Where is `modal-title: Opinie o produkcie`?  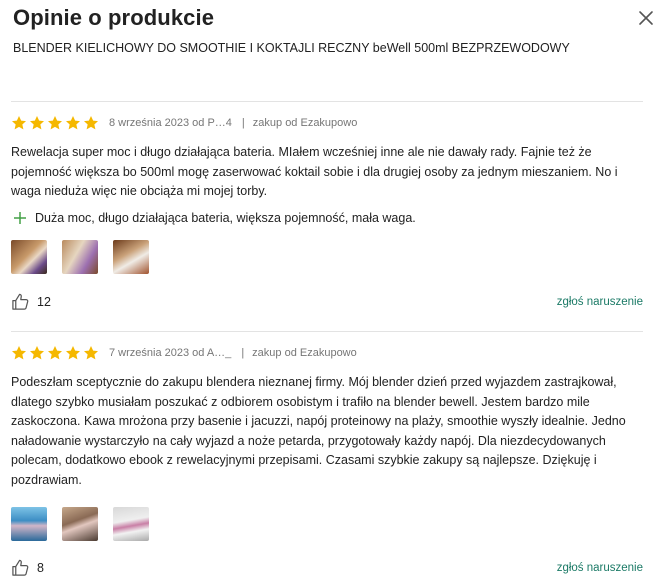
modal-title: Opinie o produkcie is located at coordinates (114, 17).